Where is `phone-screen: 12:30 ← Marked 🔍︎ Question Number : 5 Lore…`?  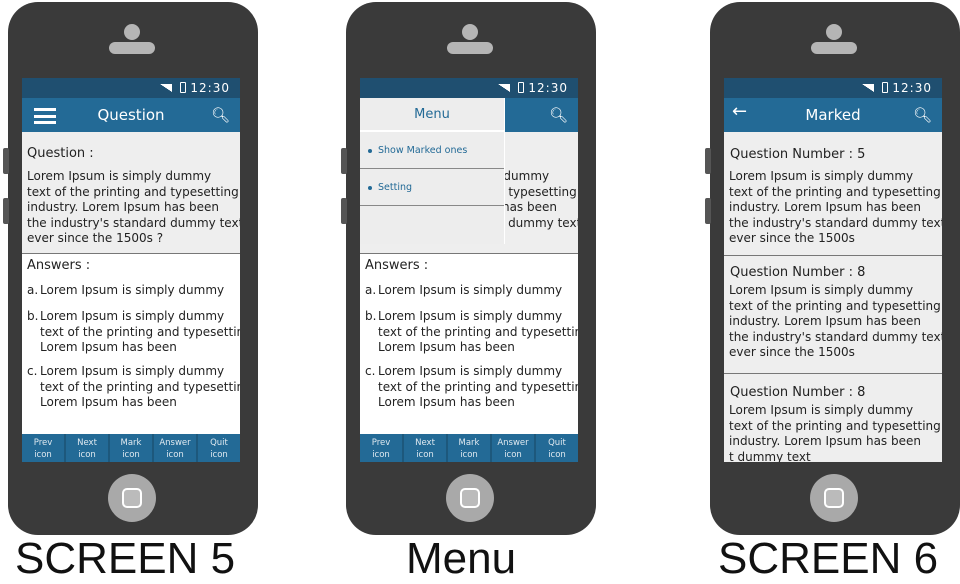 phone-screen: 12:30 ← Marked 🔍︎ Question Number : 5 Lore… is located at coordinates (833, 270).